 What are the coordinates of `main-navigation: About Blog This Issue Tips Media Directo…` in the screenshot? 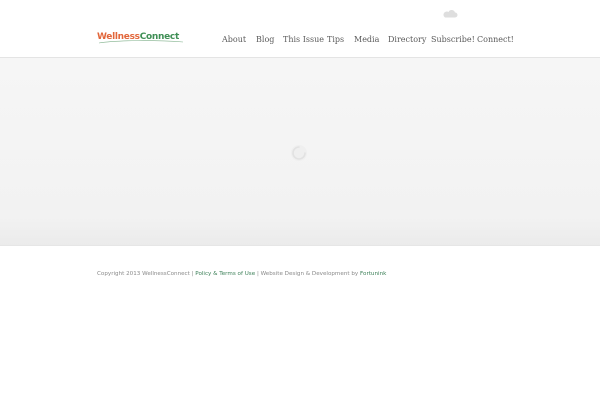 It's located at (300, 41).